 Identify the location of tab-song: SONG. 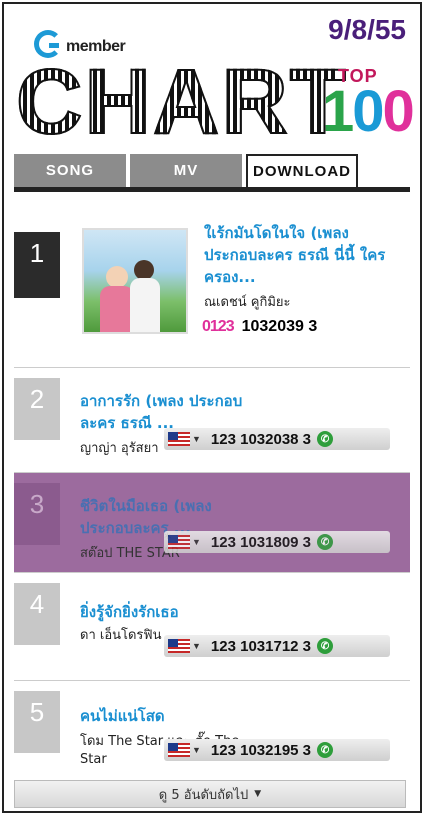
(70, 170).